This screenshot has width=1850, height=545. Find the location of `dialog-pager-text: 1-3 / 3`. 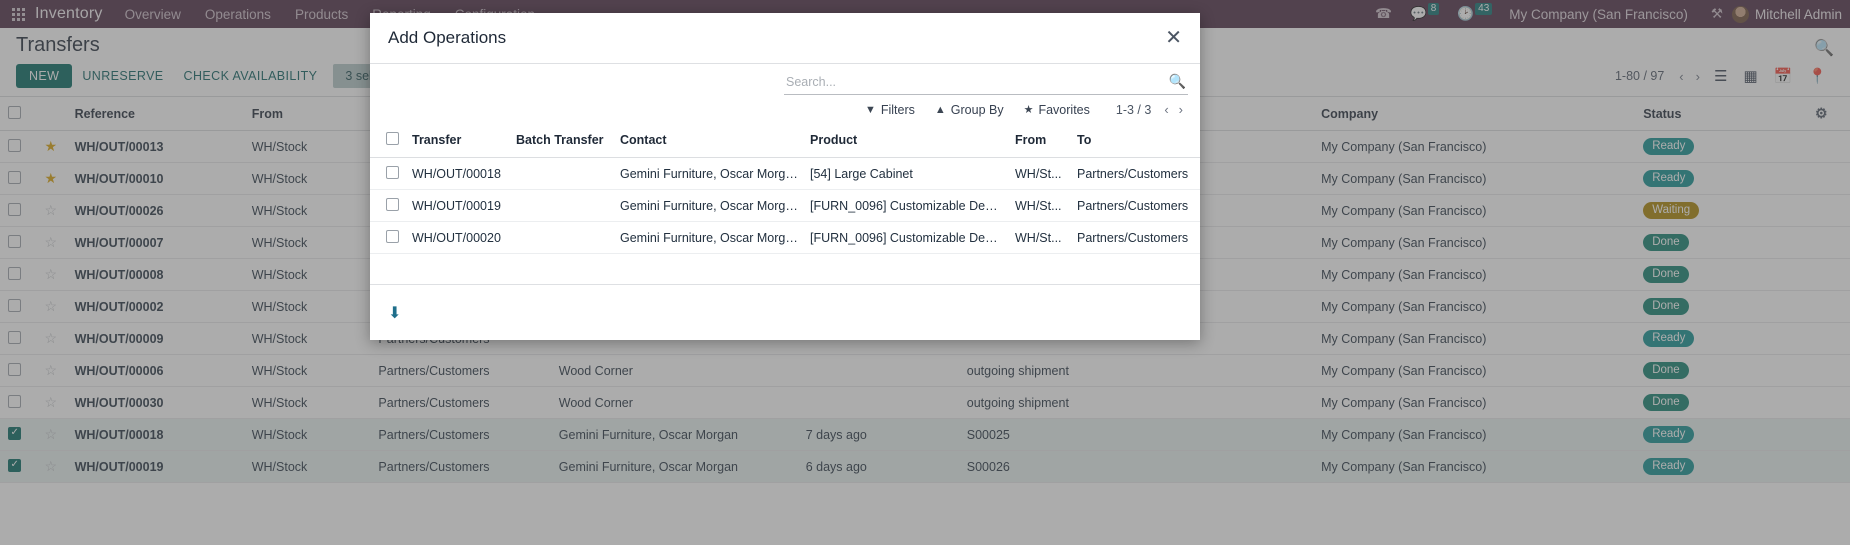

dialog-pager-text: 1-3 / 3 is located at coordinates (1133, 109).